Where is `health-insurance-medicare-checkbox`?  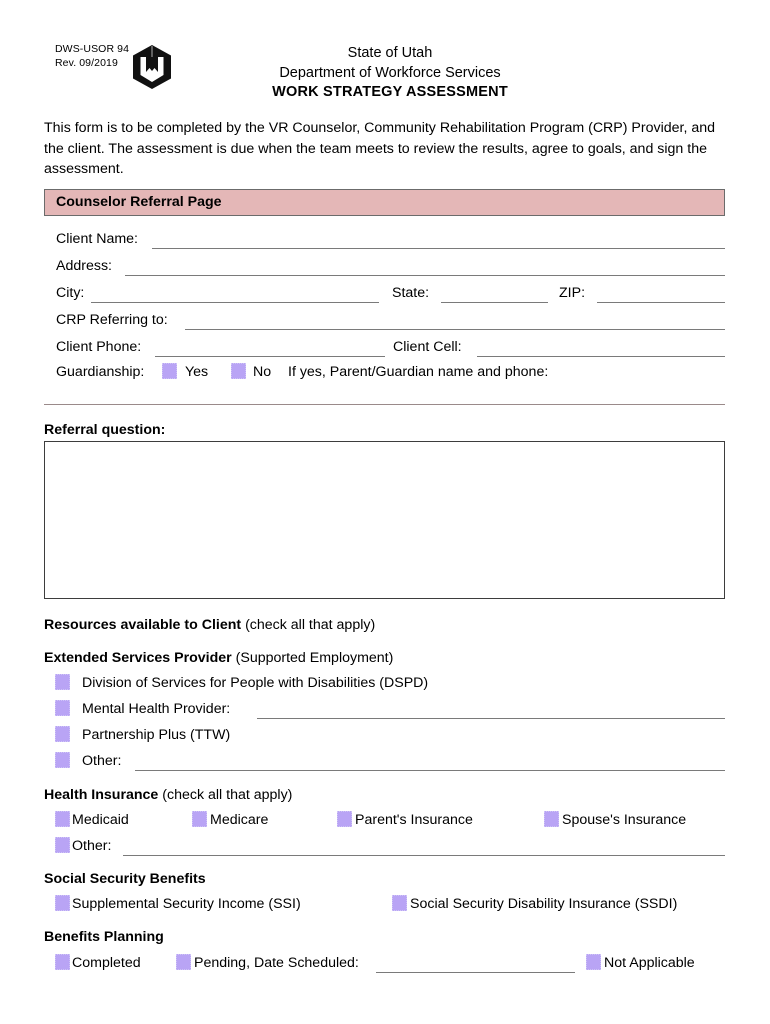 health-insurance-medicare-checkbox is located at coordinates (199, 819).